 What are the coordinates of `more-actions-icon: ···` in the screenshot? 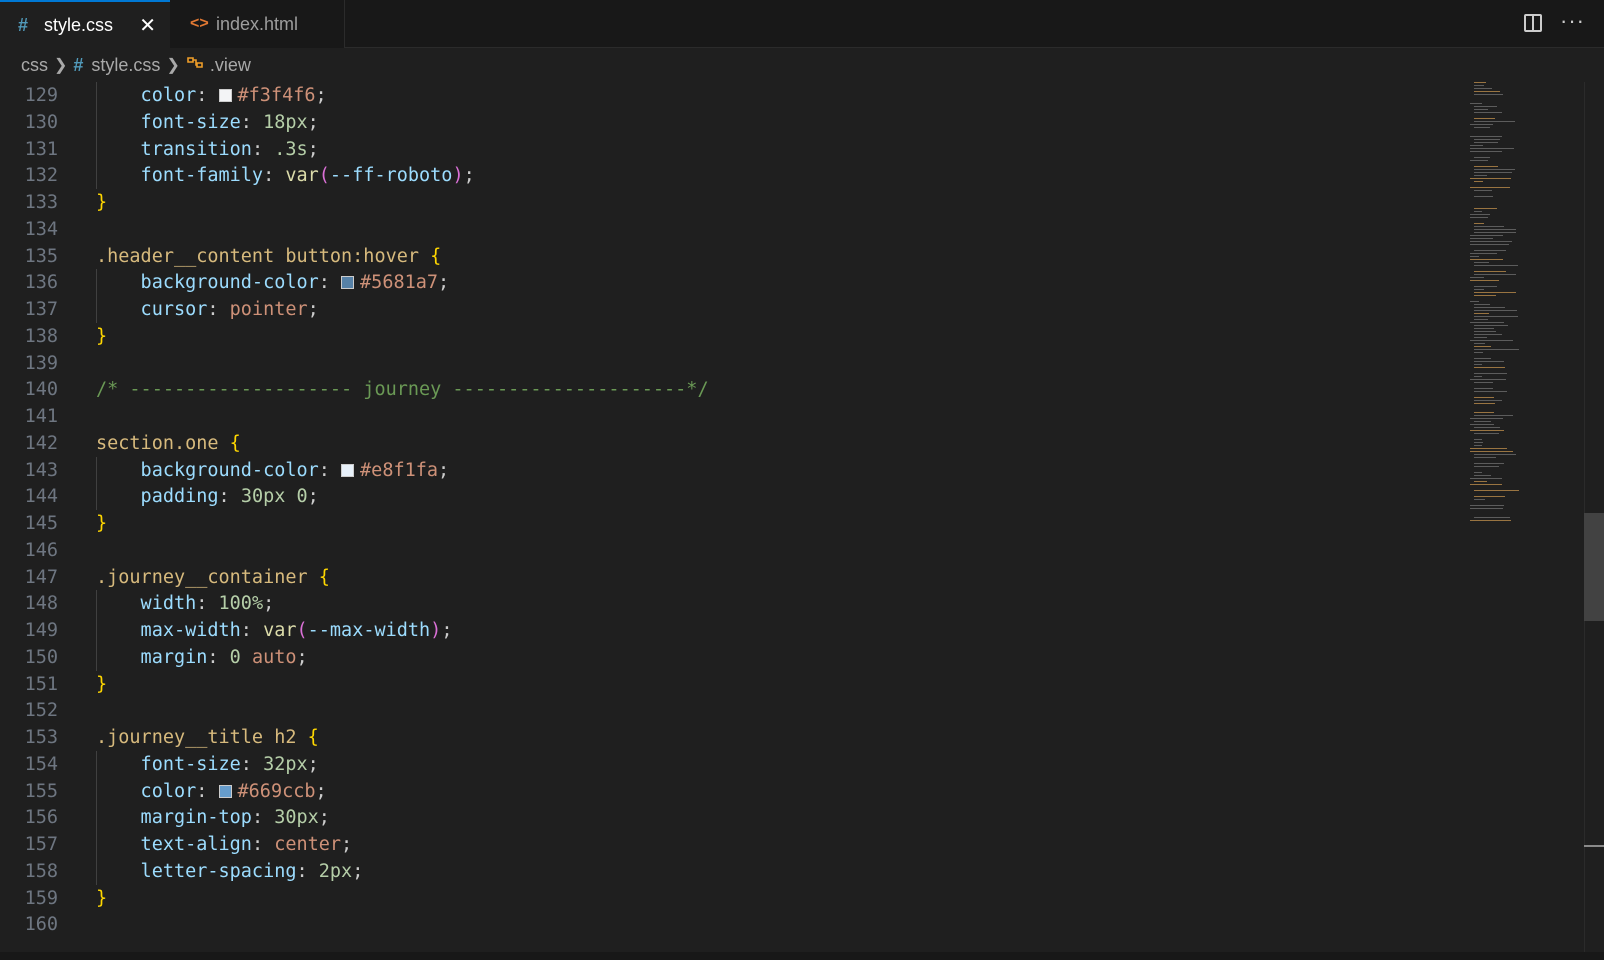 It's located at (1572, 21).